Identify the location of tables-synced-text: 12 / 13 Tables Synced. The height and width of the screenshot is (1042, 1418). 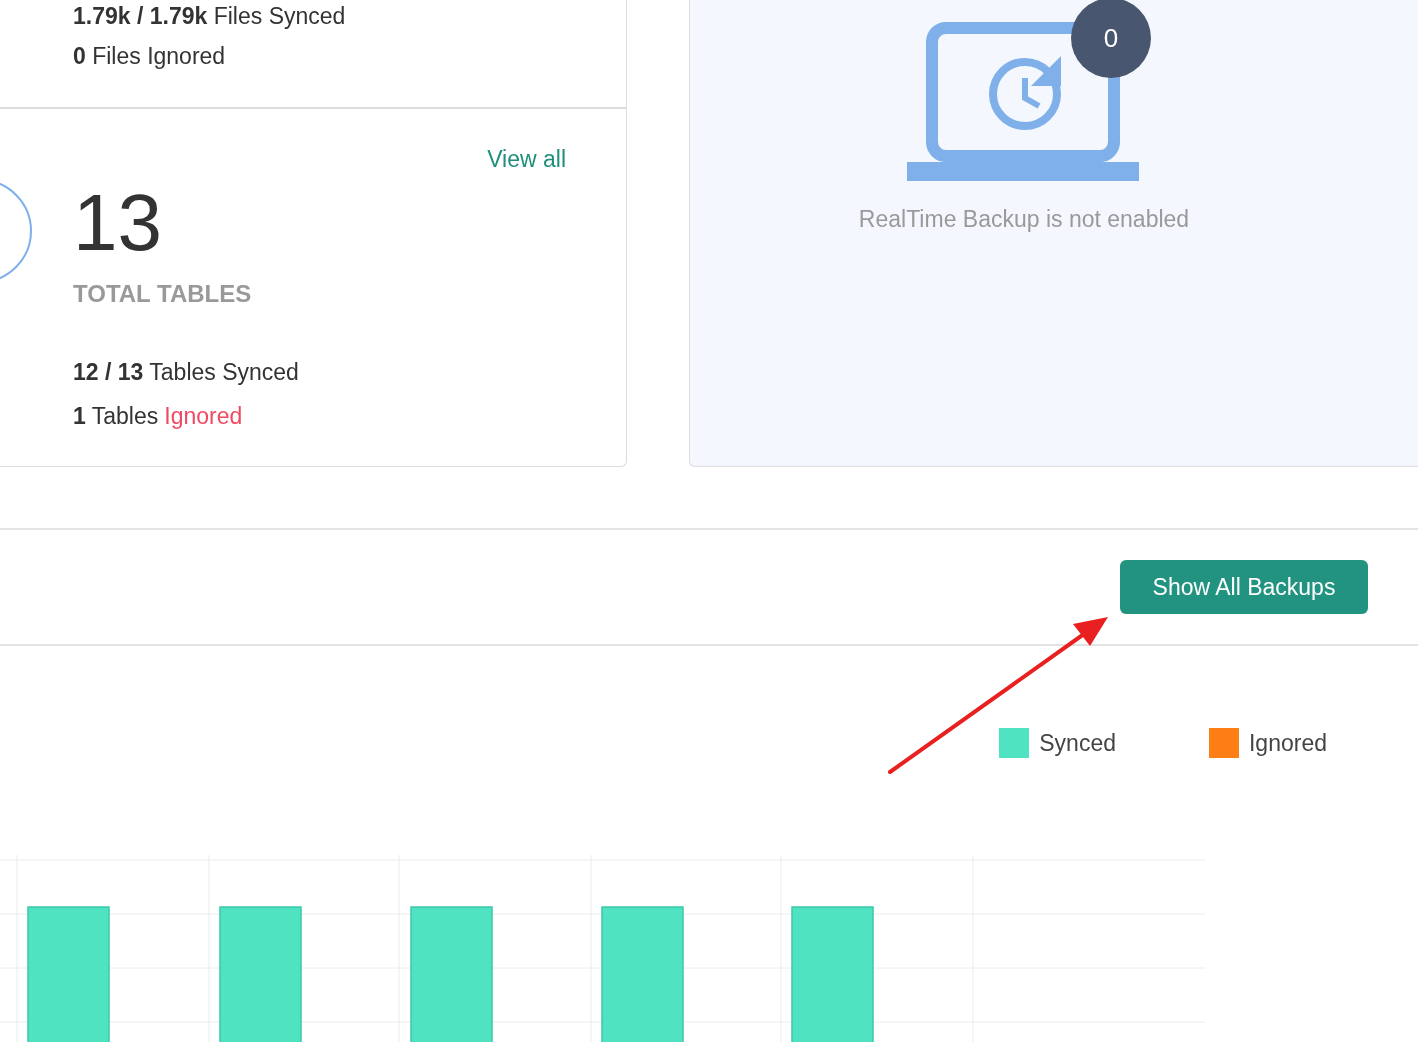
(186, 372).